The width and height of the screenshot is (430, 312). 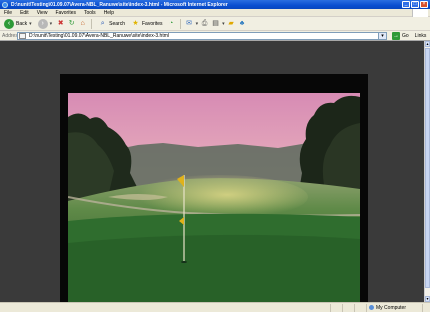 I want to click on forward-arrow-icon: ›, so click(x=42, y=23).